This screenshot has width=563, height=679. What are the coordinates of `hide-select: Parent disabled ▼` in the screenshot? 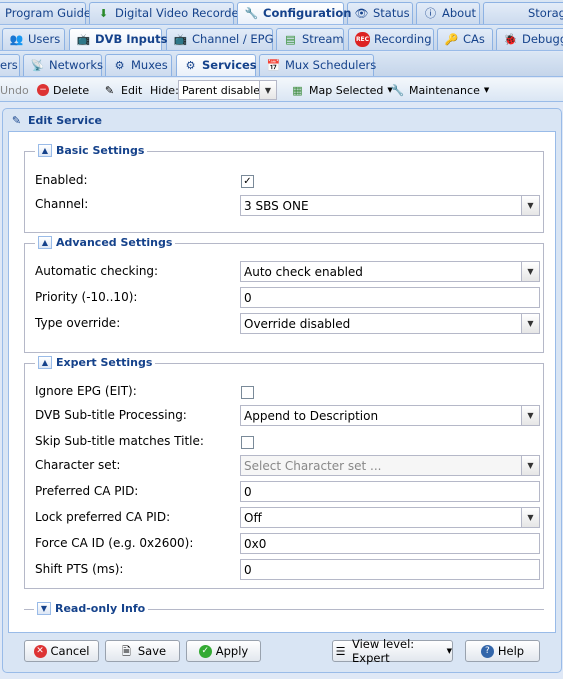 It's located at (227, 90).